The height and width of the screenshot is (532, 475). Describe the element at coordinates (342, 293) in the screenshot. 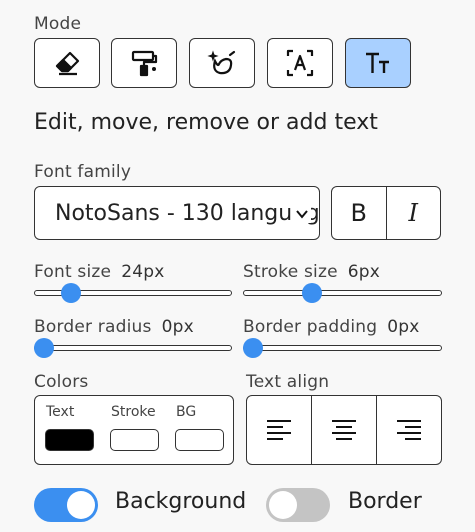

I see `stroke-size-slider` at that location.